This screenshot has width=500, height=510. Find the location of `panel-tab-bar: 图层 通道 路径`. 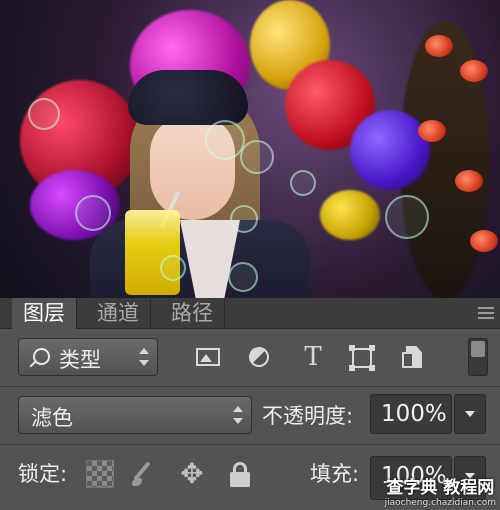

panel-tab-bar: 图层 通道 路径 is located at coordinates (250, 313).